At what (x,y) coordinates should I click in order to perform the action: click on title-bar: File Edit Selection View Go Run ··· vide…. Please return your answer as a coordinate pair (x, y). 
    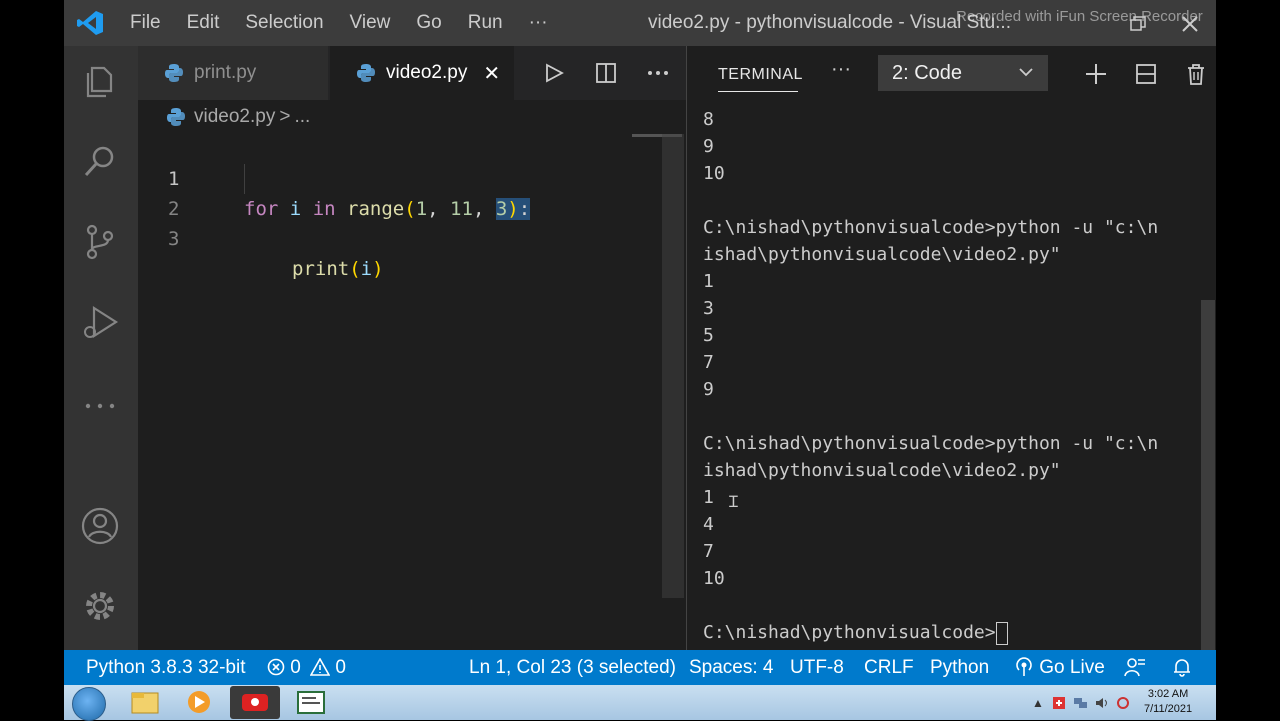
    Looking at the image, I should click on (640, 23).